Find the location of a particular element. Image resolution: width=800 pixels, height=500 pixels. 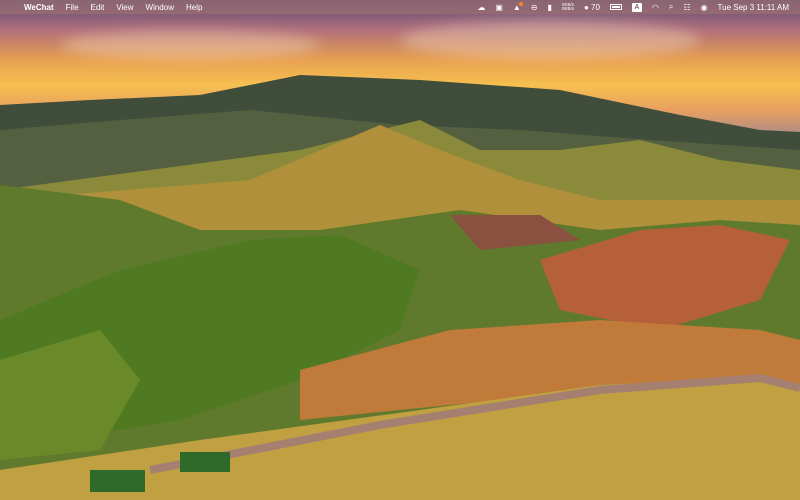

net-download: 0KB/s is located at coordinates (567, 8).